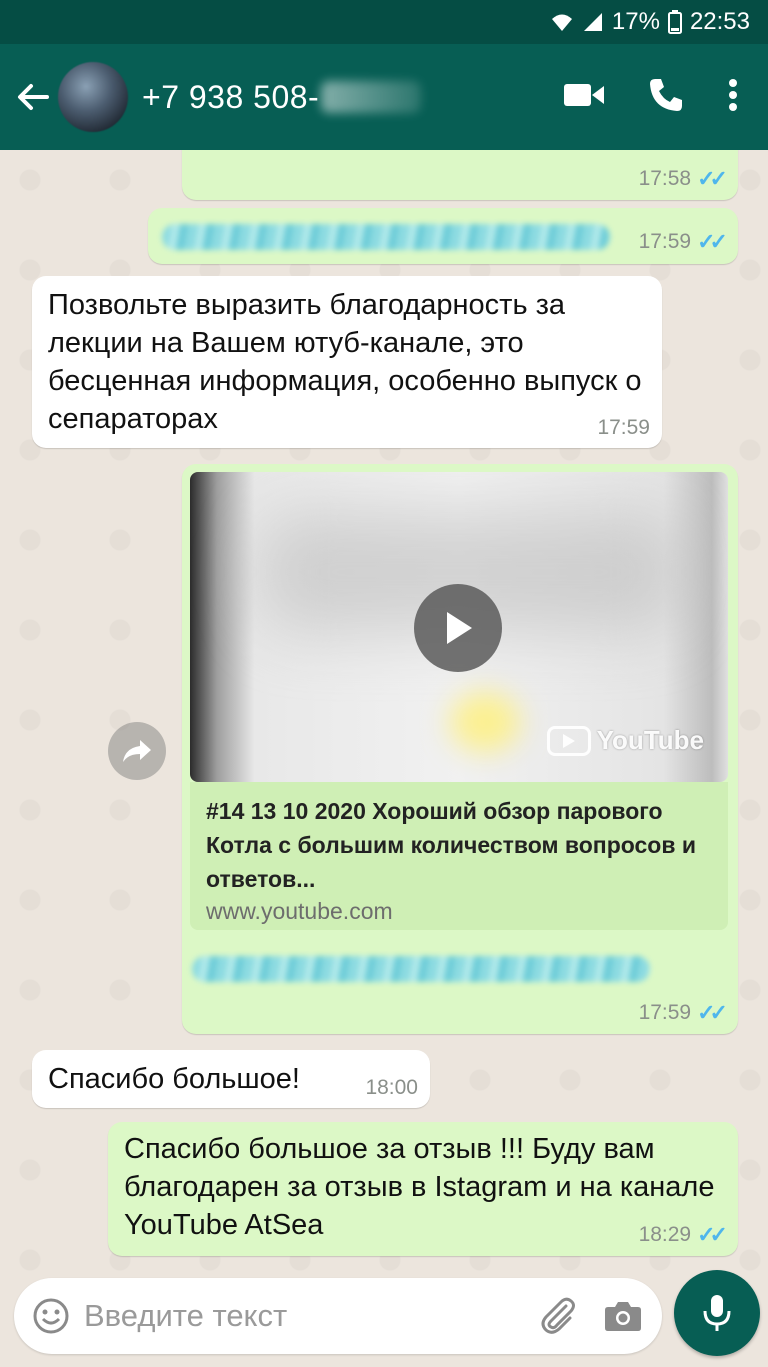 This screenshot has width=768, height=1367. I want to click on video-call-icon, so click(584, 94).